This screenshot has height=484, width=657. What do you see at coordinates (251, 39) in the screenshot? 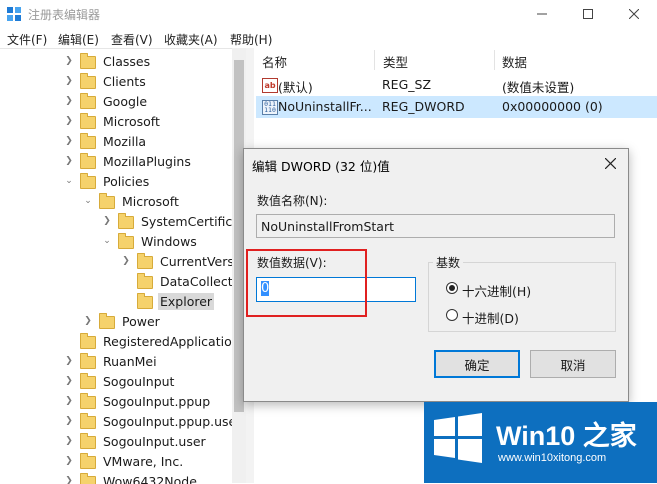
I see `menu-help: 帮助(H)` at bounding box center [251, 39].